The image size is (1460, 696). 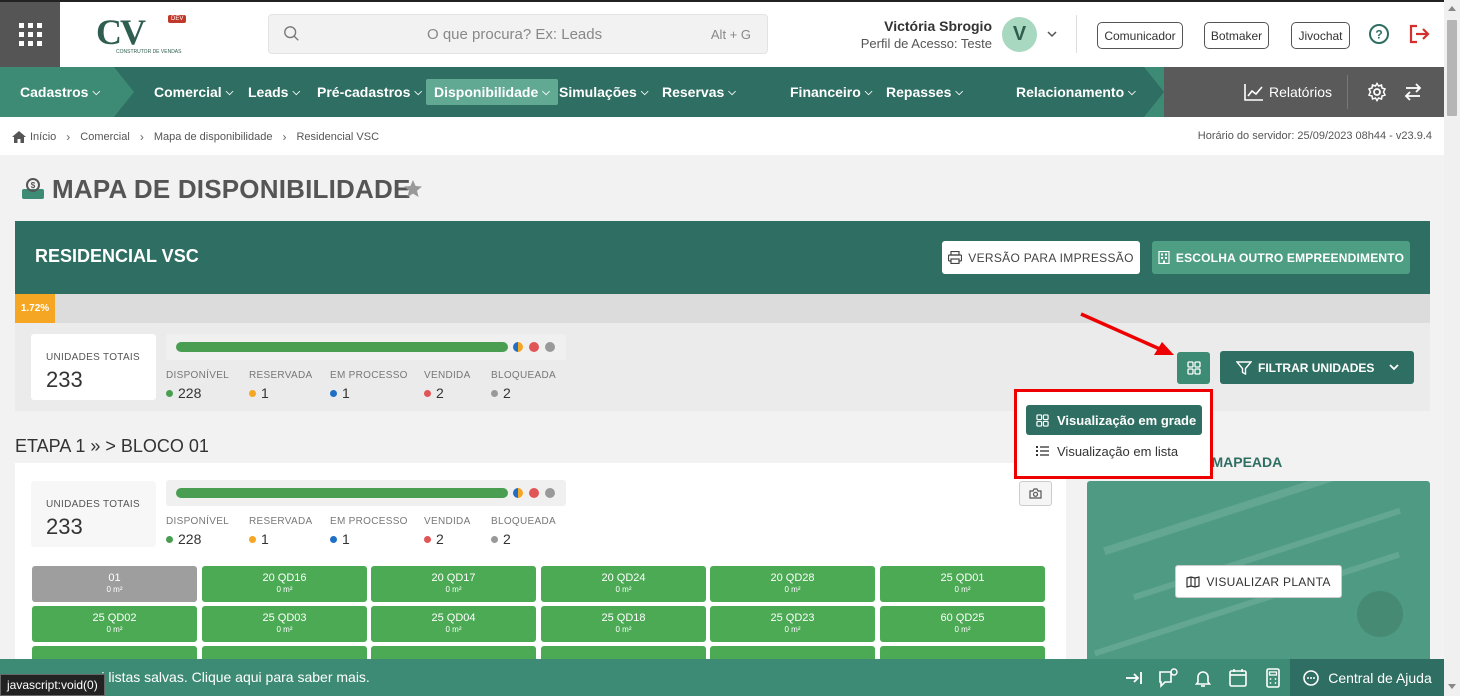 I want to click on scroll-down-arrow, so click(x=1452, y=686).